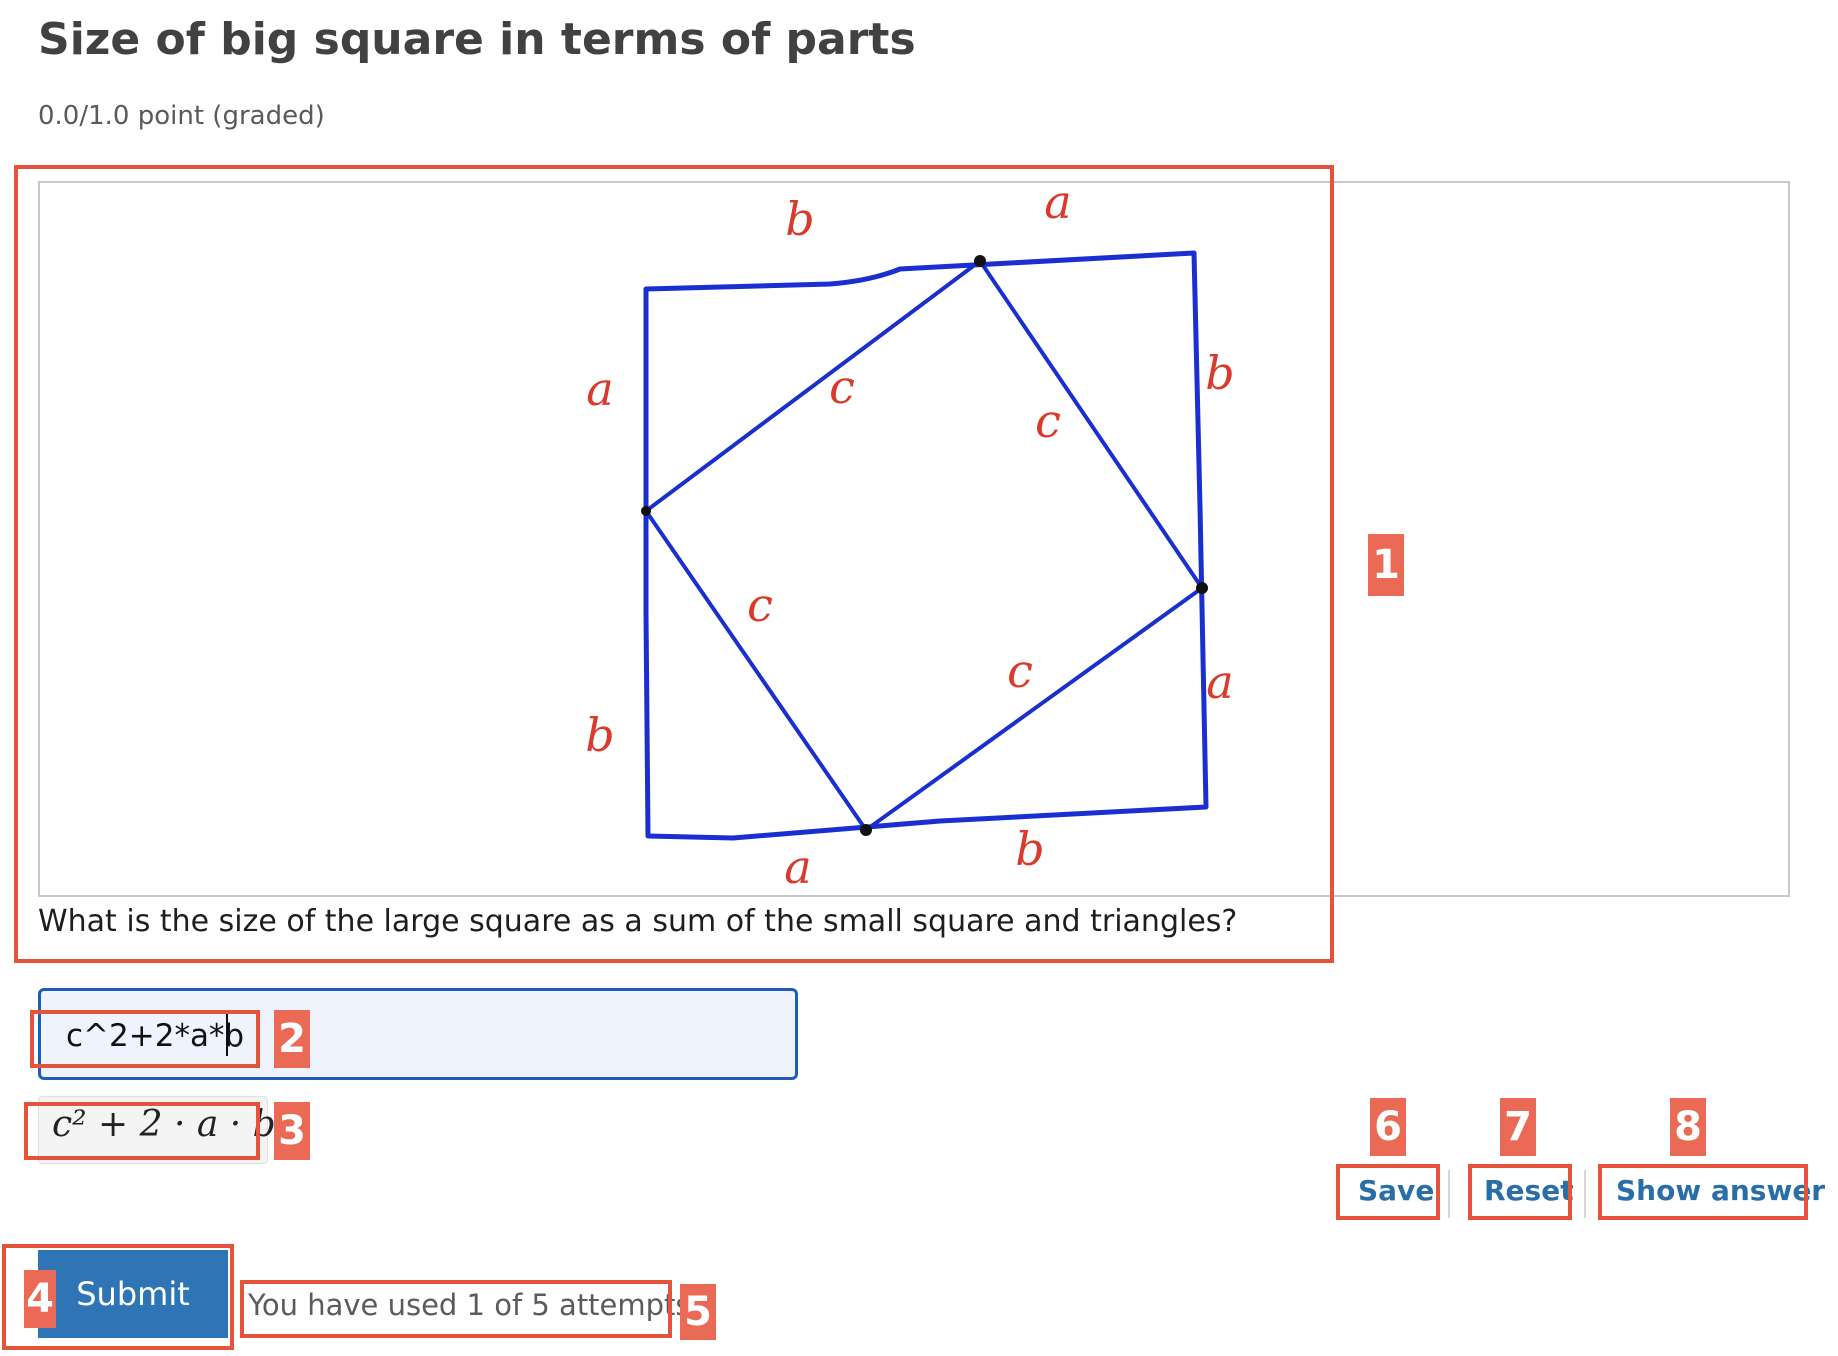 The width and height of the screenshot is (1838, 1356). What do you see at coordinates (292, 1039) in the screenshot?
I see `annotation-badge-2: 2` at bounding box center [292, 1039].